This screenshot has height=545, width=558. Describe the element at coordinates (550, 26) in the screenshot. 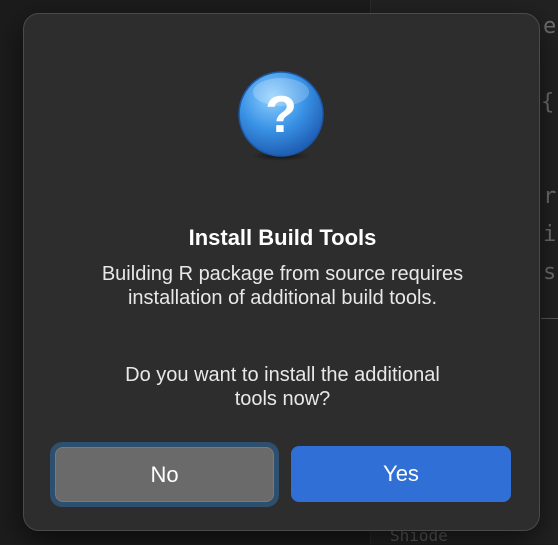

I see `background-editor-text: e` at that location.